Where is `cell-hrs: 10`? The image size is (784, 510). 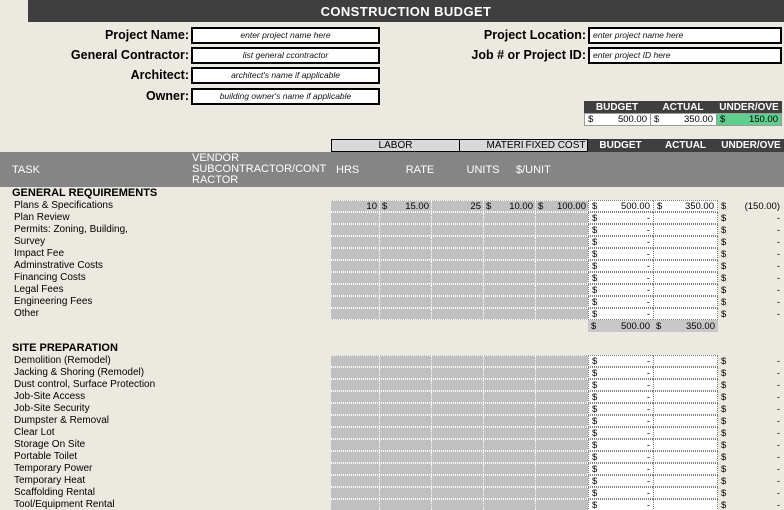
cell-hrs: 10 is located at coordinates (355, 206).